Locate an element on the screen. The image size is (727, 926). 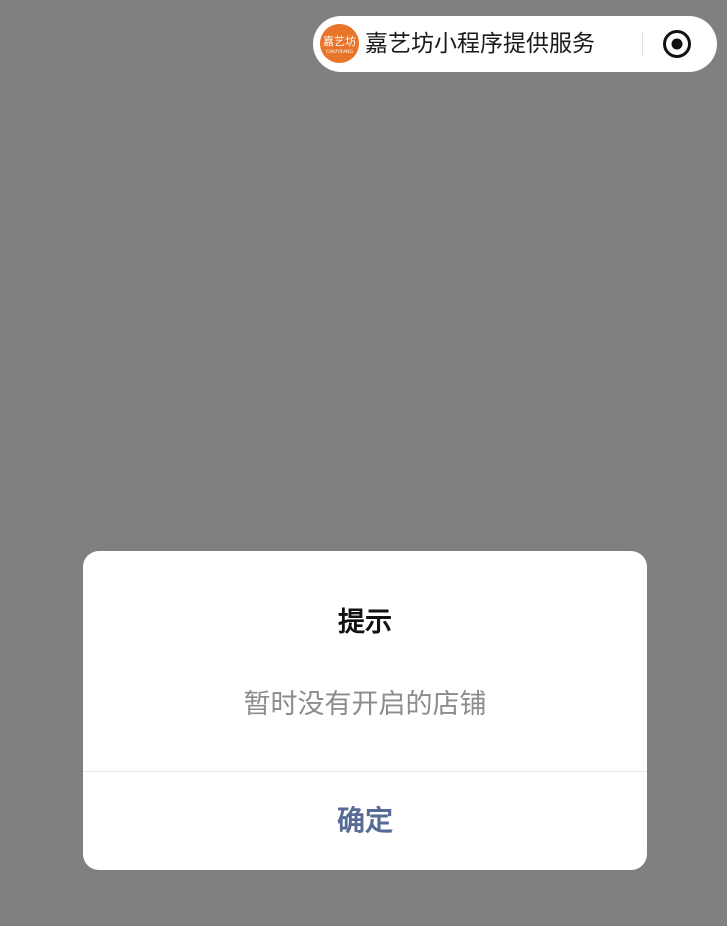
mini-program-capsule: 嘉艺坊 CAIUYIFANG 嘉艺坊小程序提供服务 is located at coordinates (515, 44).